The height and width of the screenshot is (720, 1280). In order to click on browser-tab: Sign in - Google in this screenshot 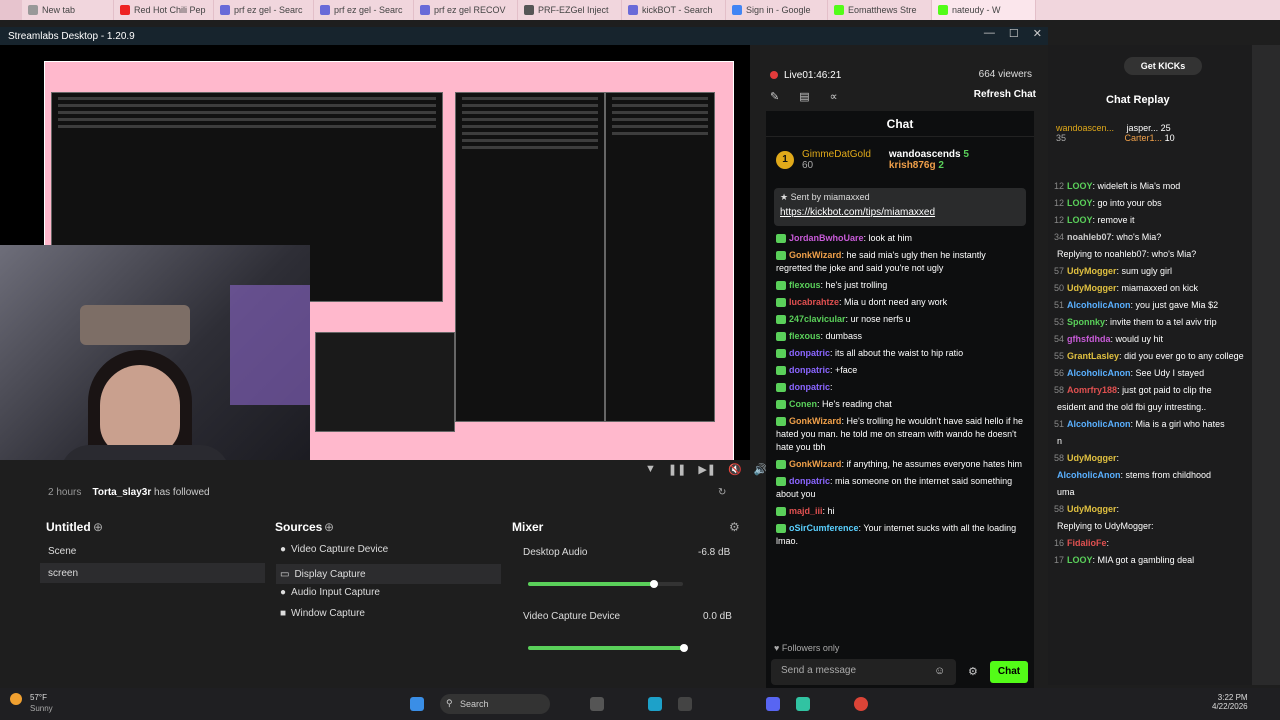, I will do `click(777, 10)`.